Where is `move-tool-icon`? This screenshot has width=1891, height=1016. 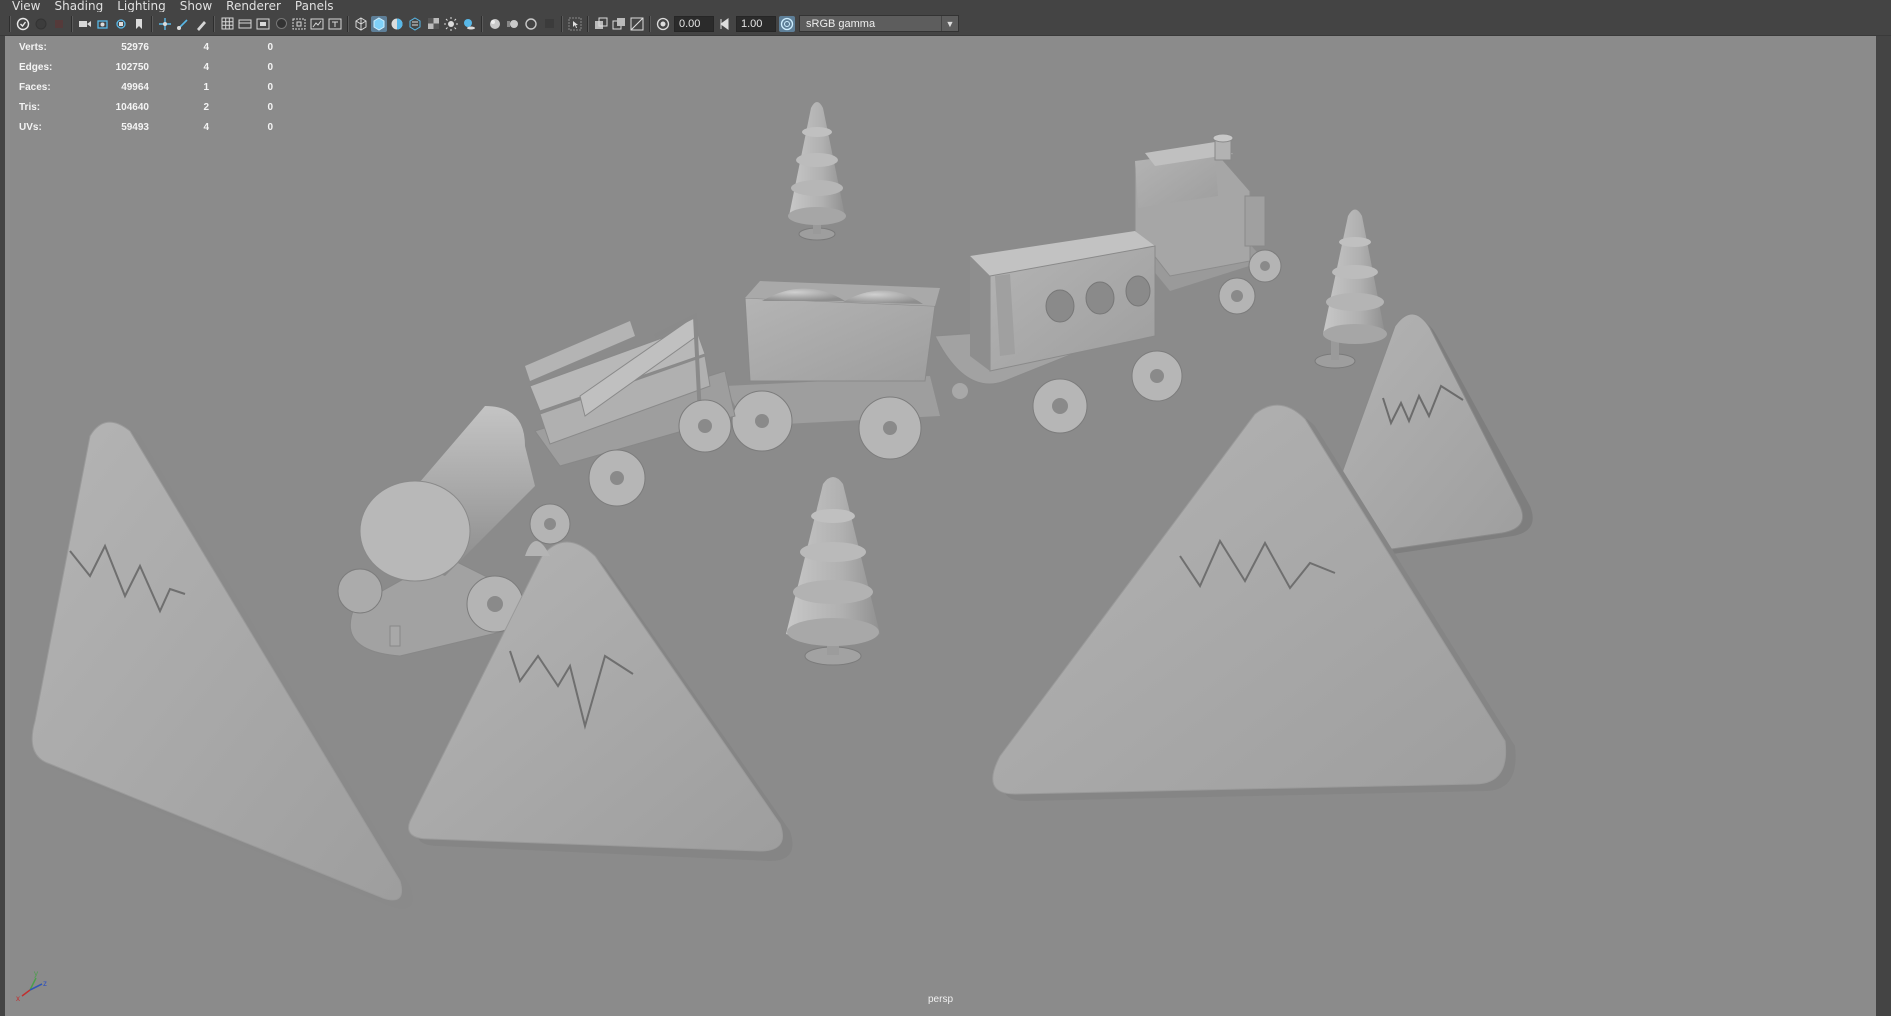 move-tool-icon is located at coordinates (165, 24).